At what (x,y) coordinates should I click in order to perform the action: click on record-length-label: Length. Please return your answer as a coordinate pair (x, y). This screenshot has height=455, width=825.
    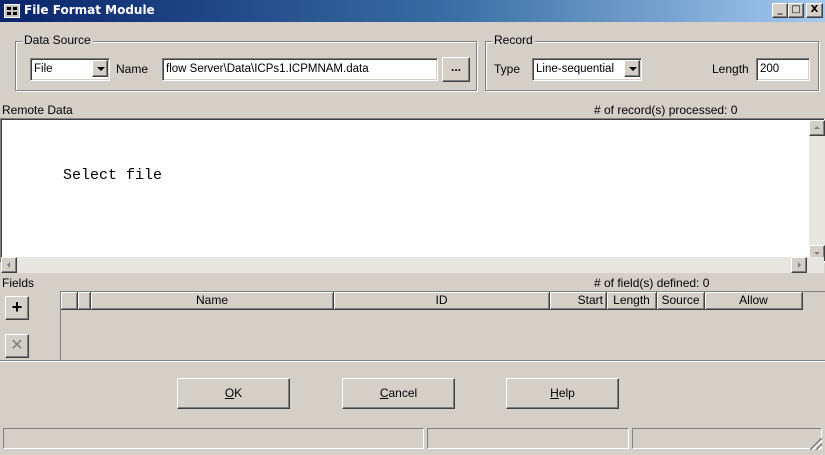
    Looking at the image, I should click on (730, 69).